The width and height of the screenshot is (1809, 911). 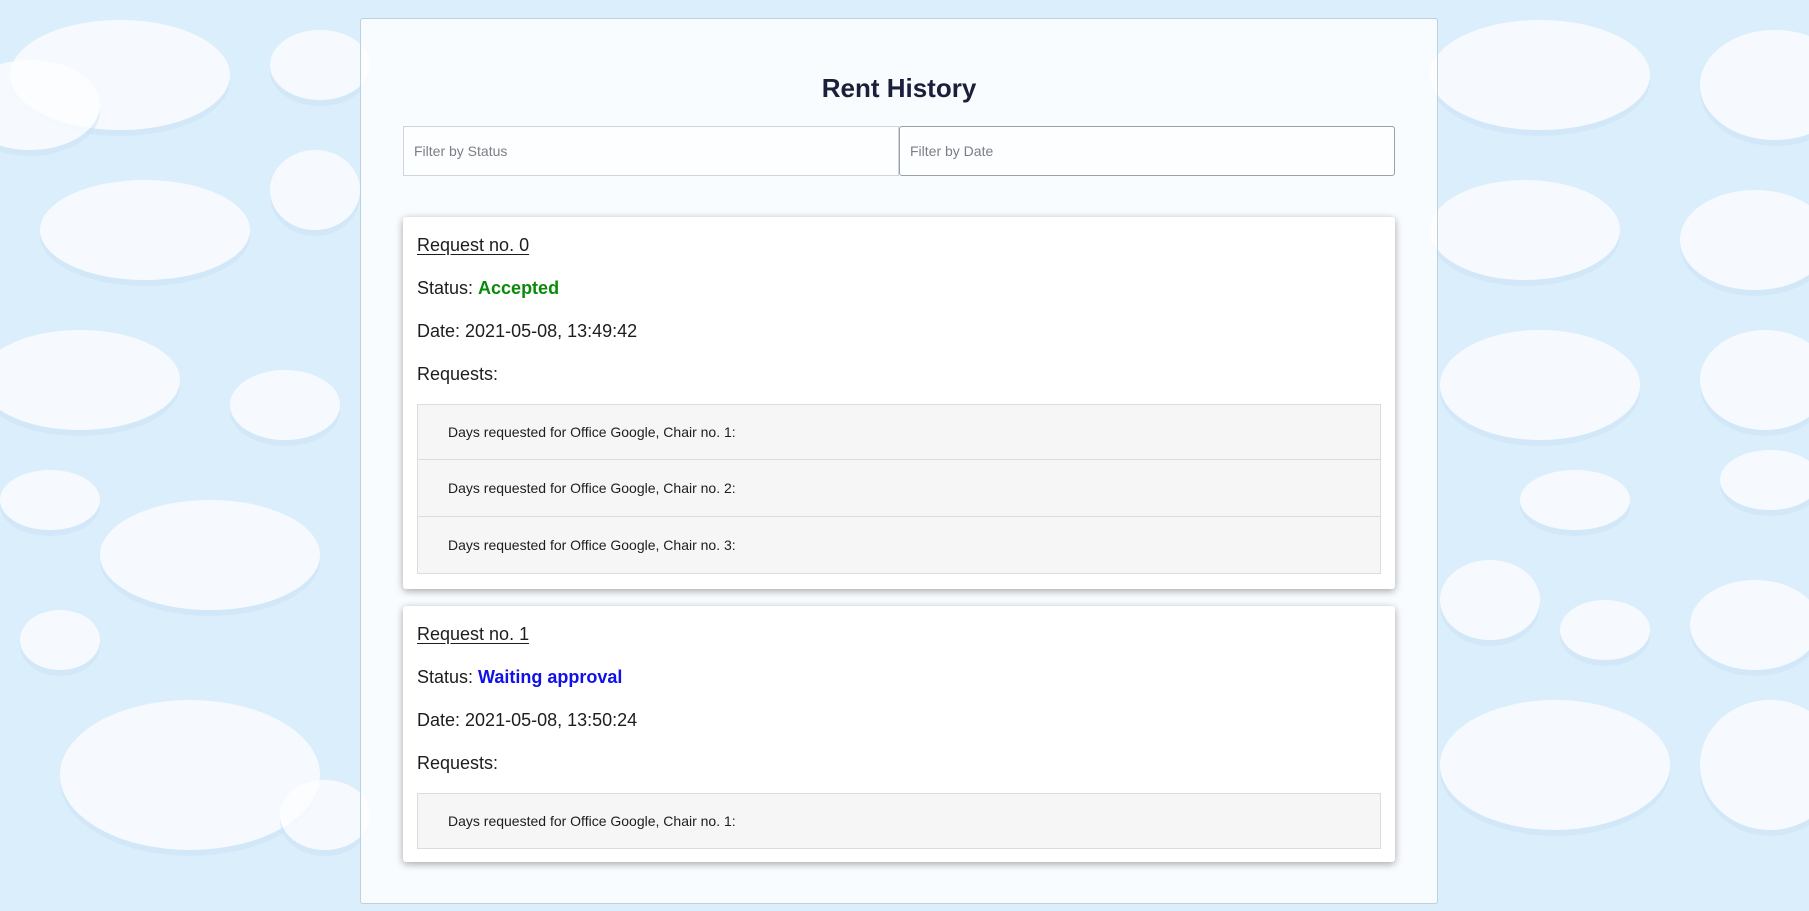 I want to click on filter-bar, so click(x=899, y=151).